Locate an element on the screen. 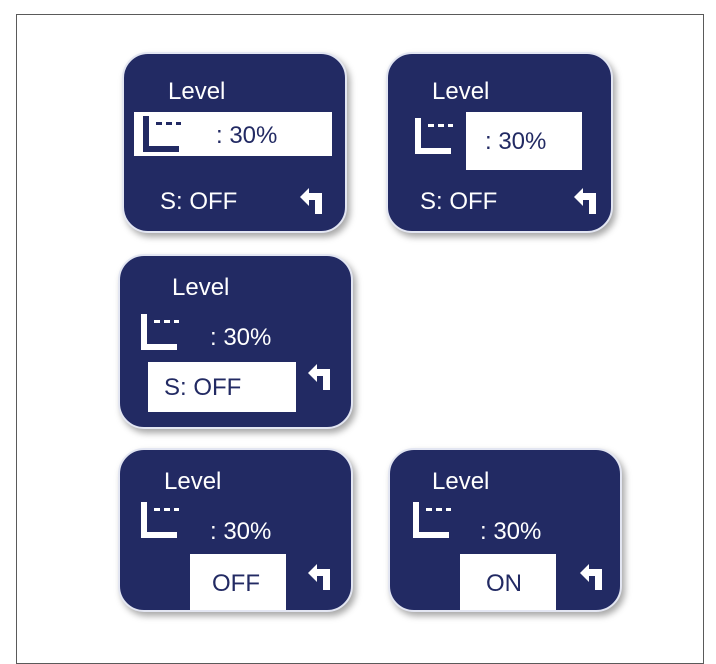 The width and height of the screenshot is (716, 664). panel-status-selected: Level : 30% S: OFF is located at coordinates (235, 341).